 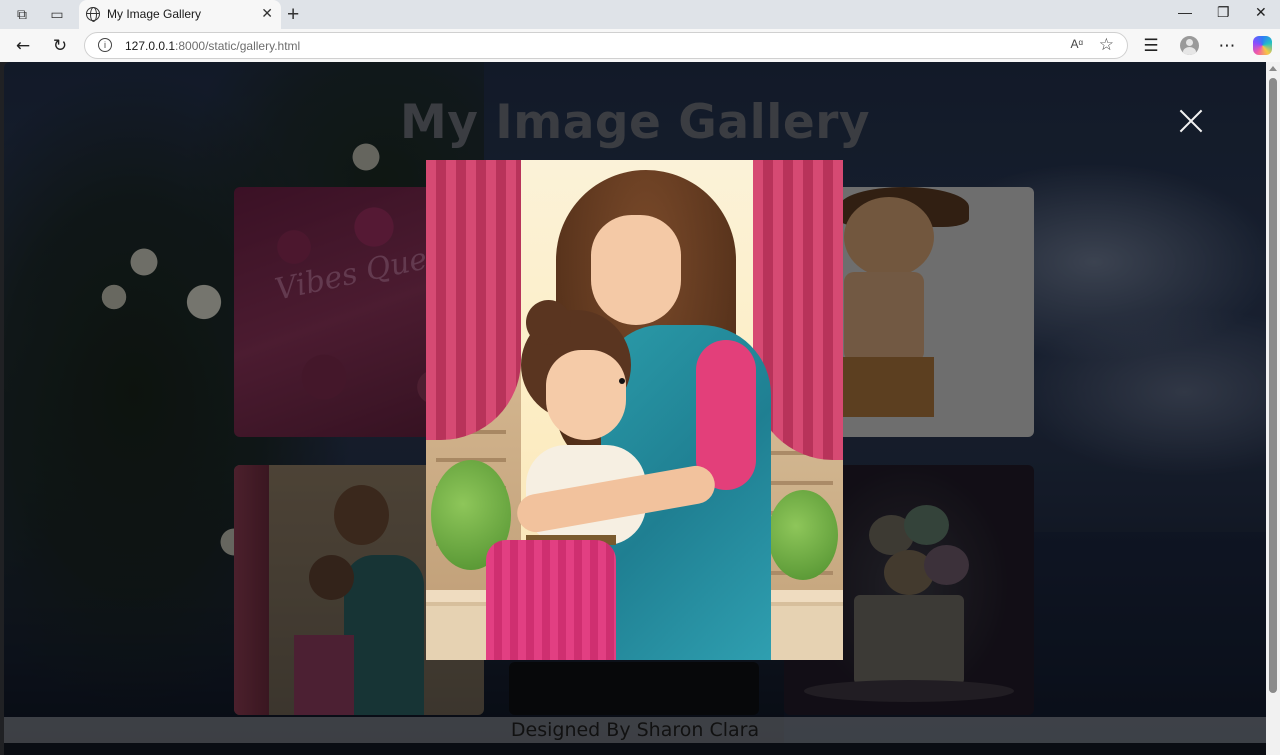 What do you see at coordinates (1223, 12) in the screenshot?
I see `maximize-button: ❐` at bounding box center [1223, 12].